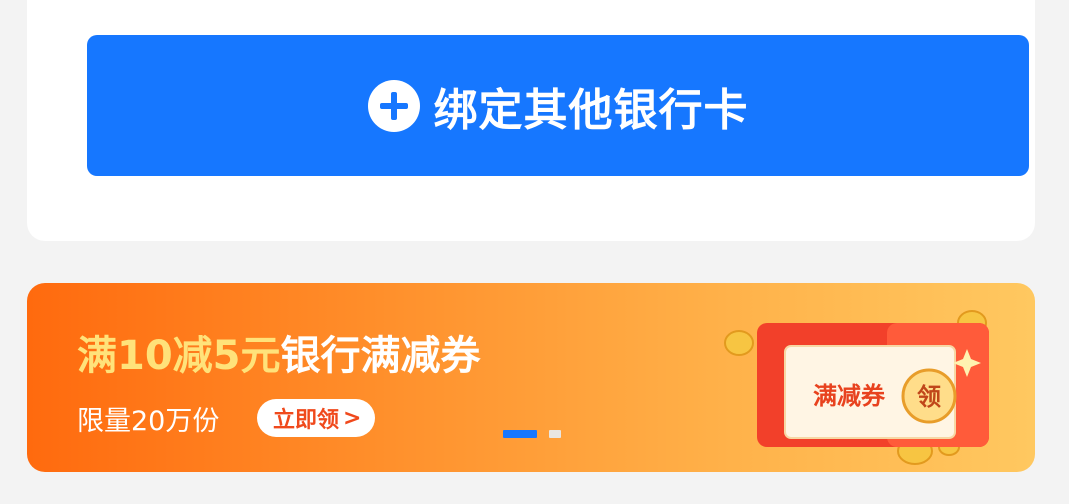 The width and height of the screenshot is (1069, 504). Describe the element at coordinates (591, 110) in the screenshot. I see `bind-button-label: 绑定其他银行卡` at that location.